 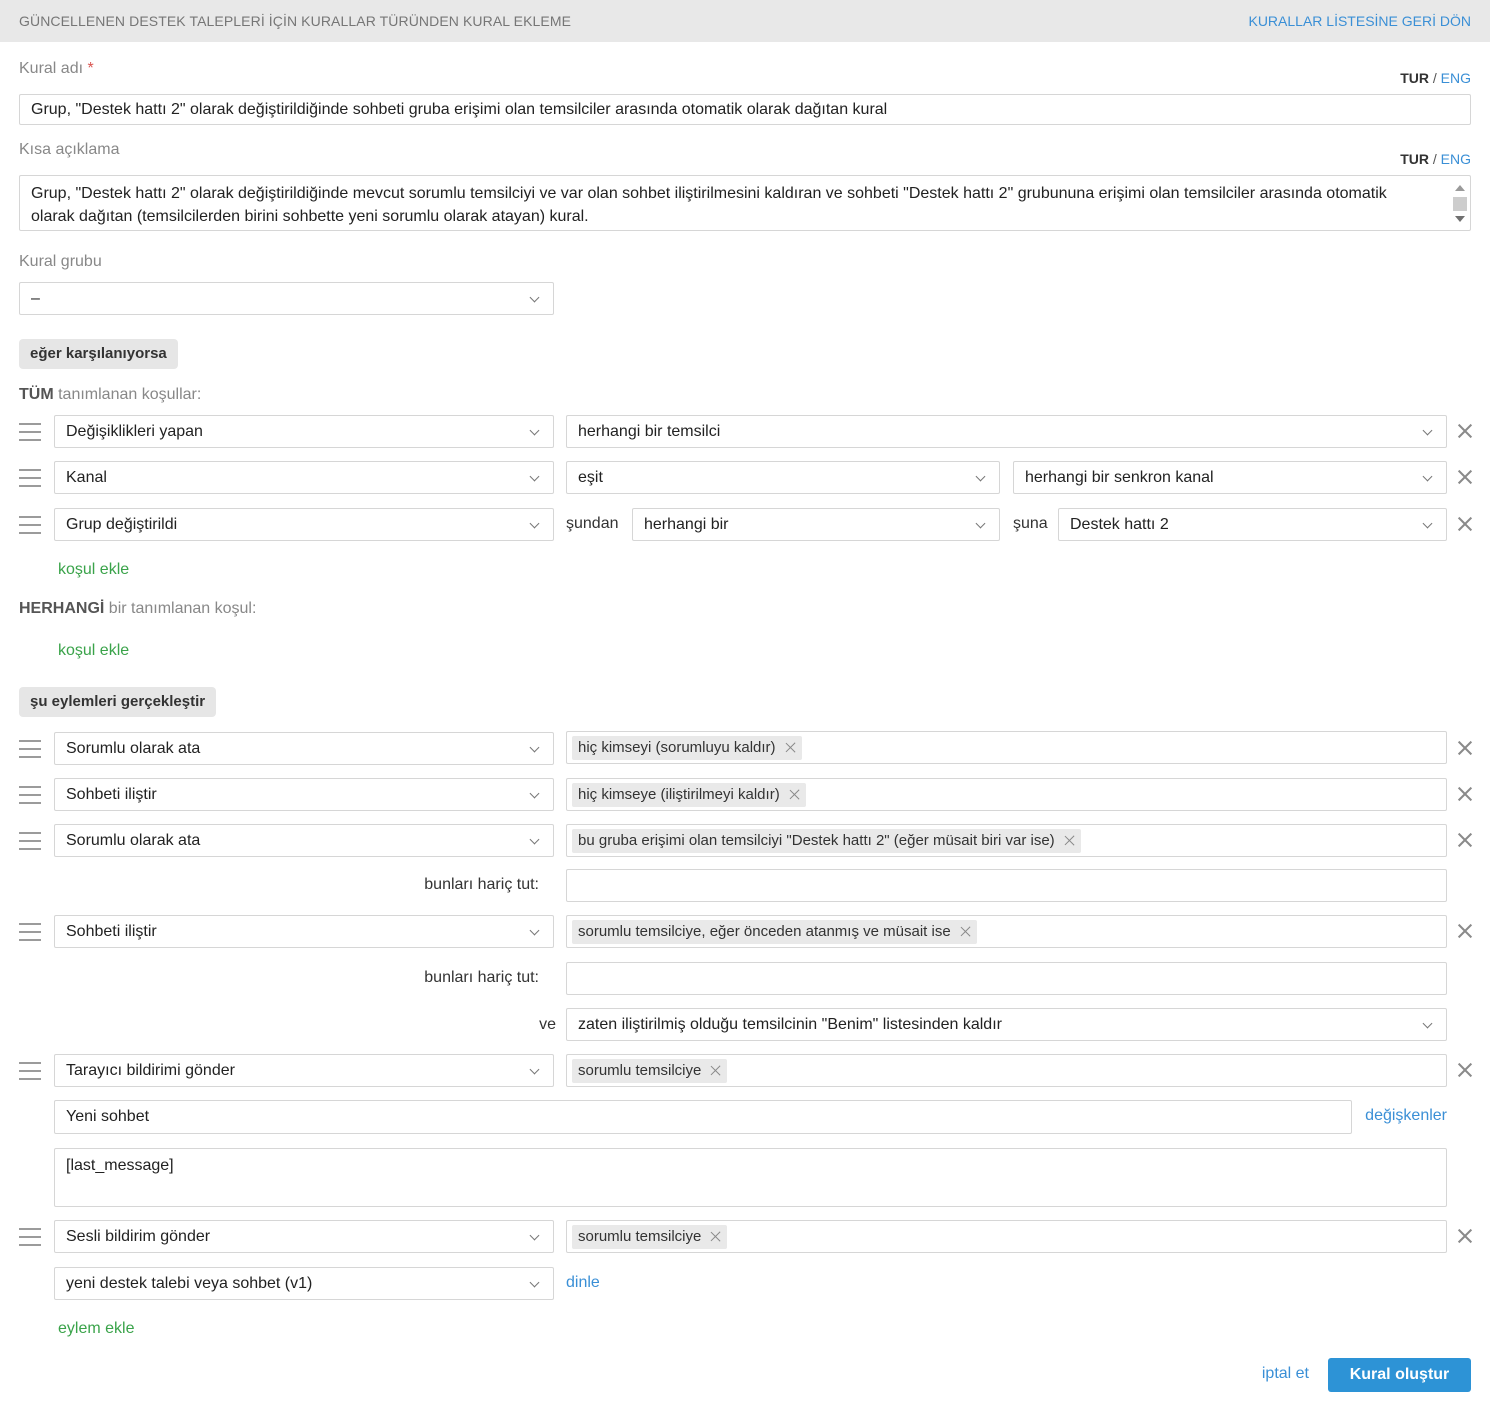 What do you see at coordinates (1460, 188) in the screenshot?
I see `scroll-up-icon` at bounding box center [1460, 188].